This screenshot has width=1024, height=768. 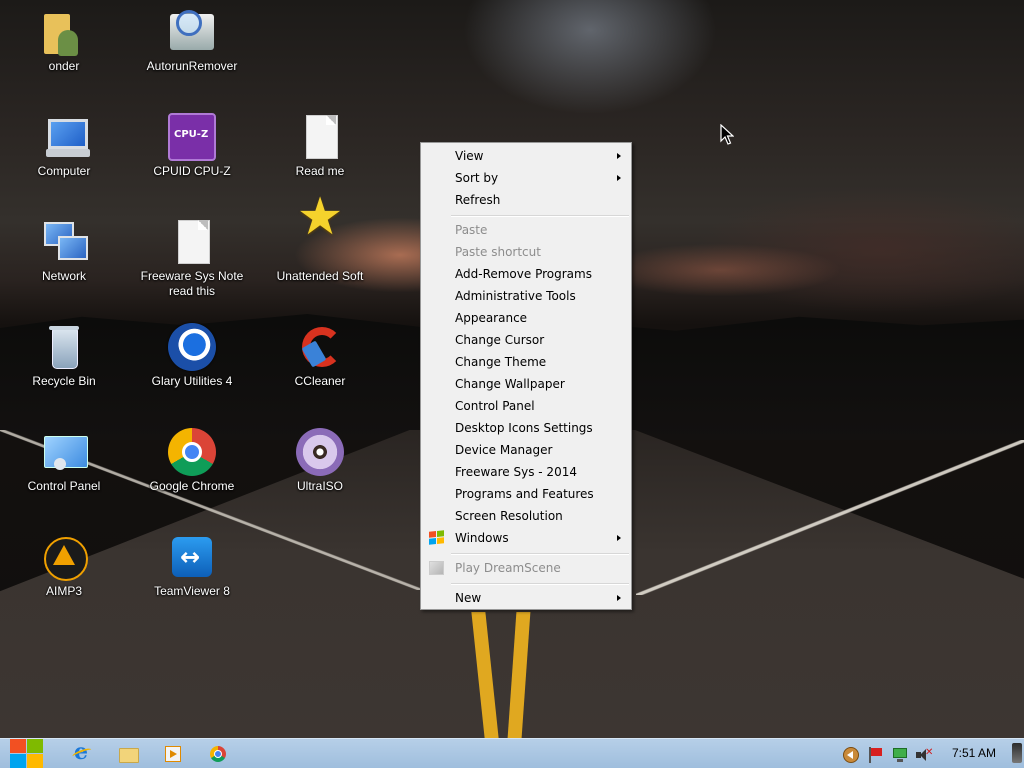 I want to click on desktop-icon-label: Computer, so click(x=64, y=171).